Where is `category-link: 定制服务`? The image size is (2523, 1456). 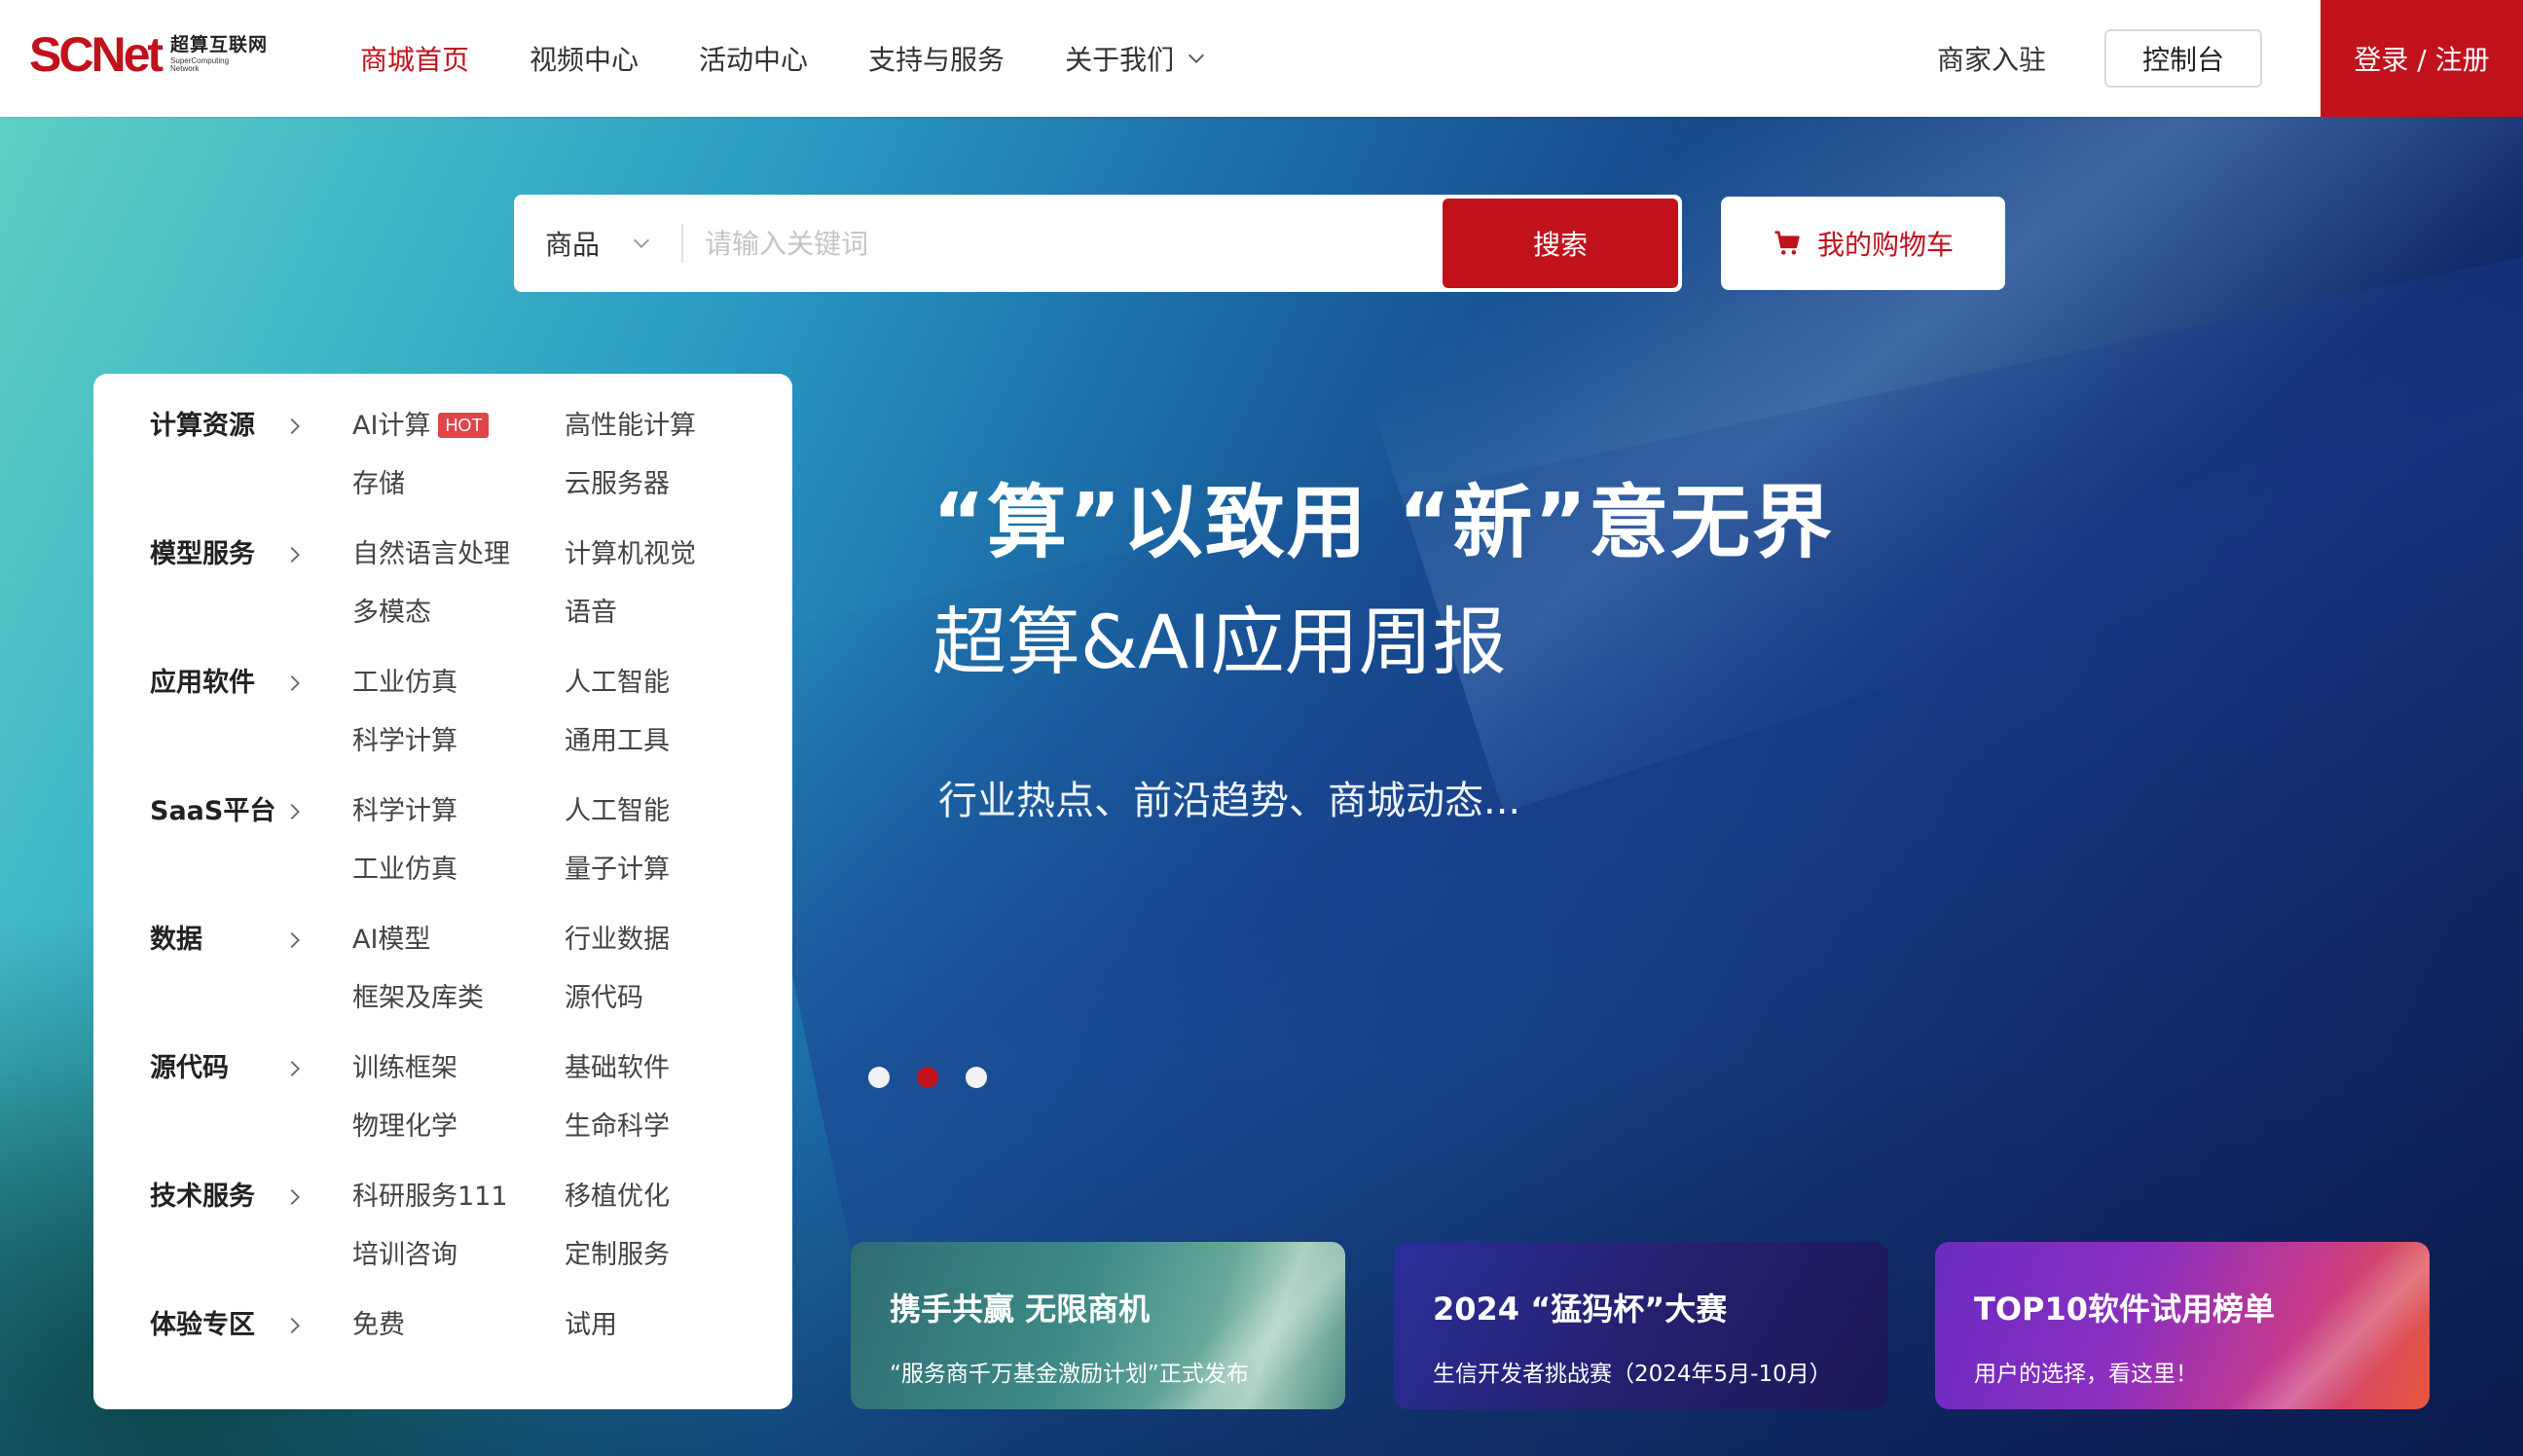
category-link: 定制服务 is located at coordinates (618, 1255).